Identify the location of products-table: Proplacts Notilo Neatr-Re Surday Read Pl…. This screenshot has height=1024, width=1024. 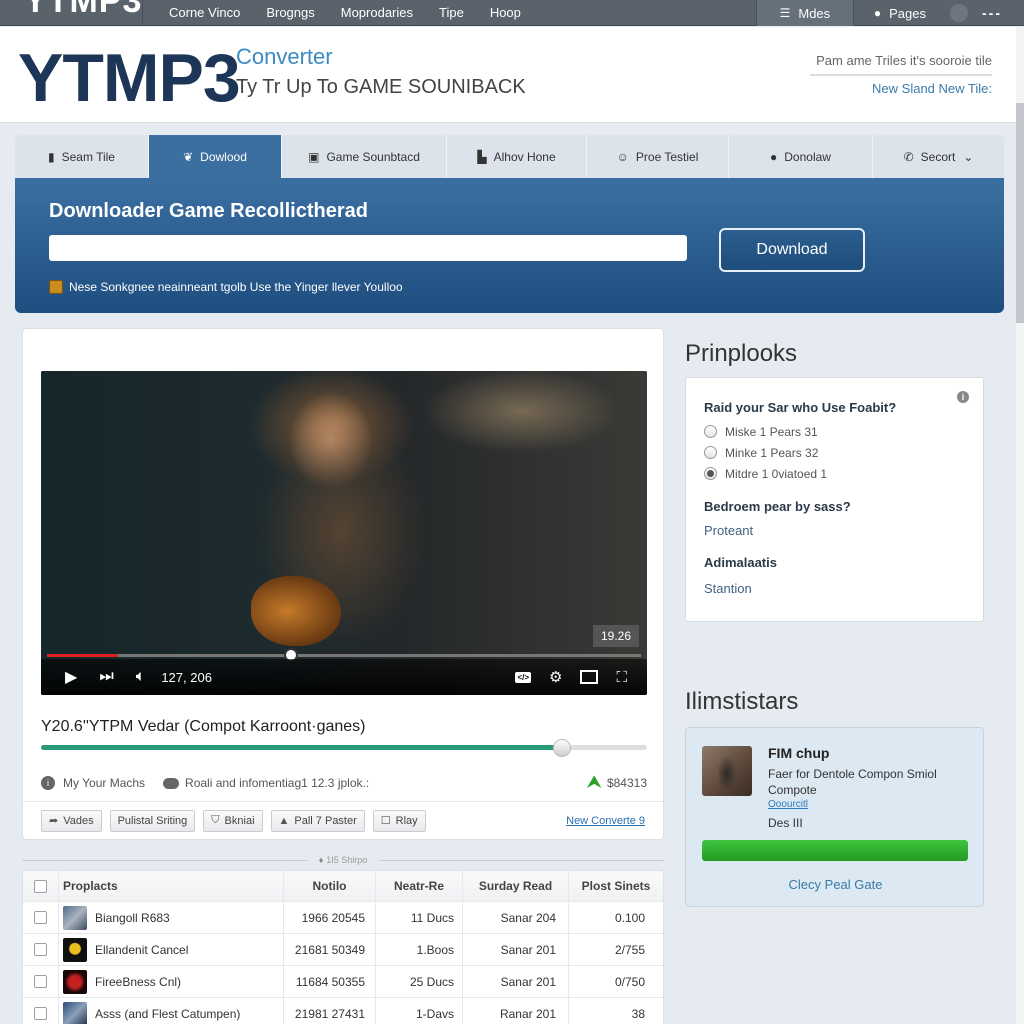
(343, 947).